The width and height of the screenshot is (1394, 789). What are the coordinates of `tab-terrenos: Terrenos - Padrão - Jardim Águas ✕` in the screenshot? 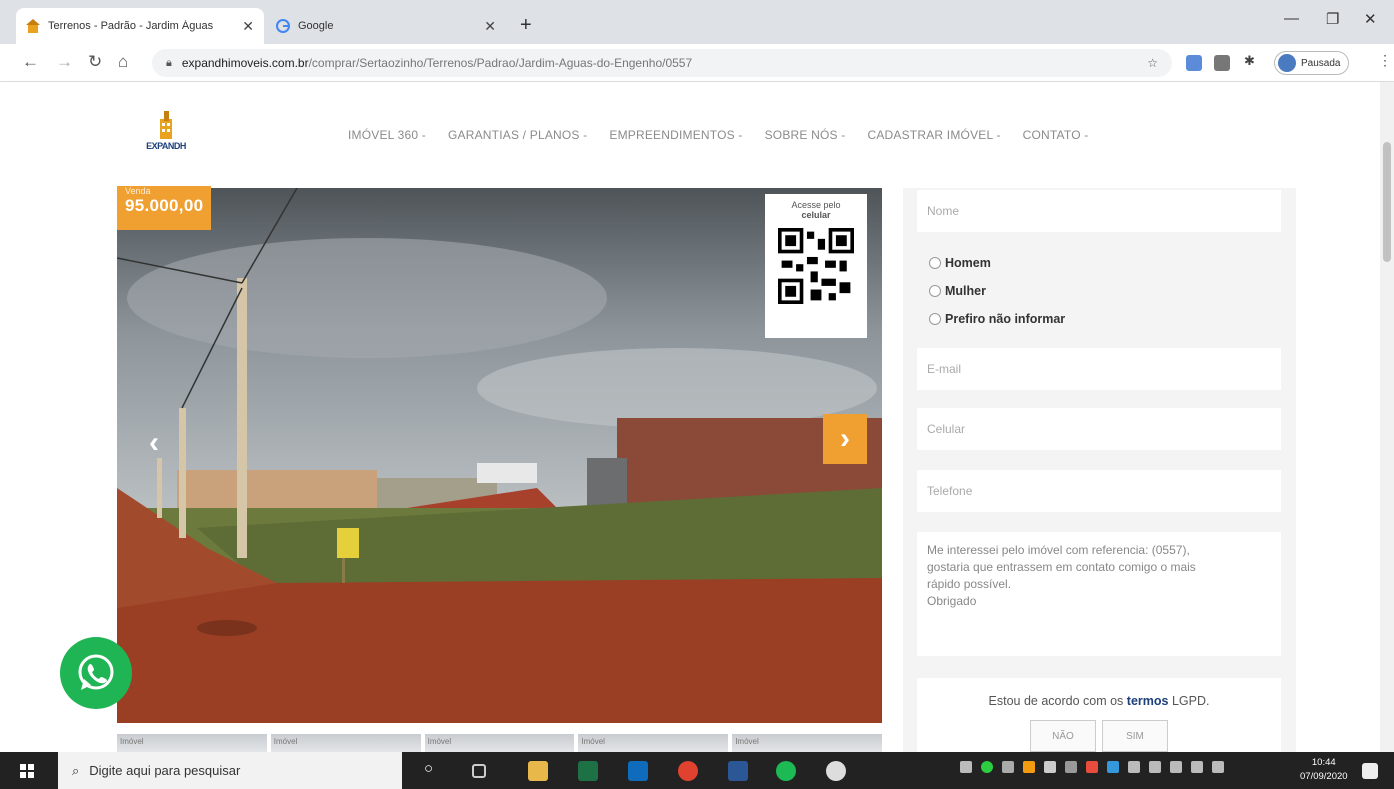 It's located at (140, 26).